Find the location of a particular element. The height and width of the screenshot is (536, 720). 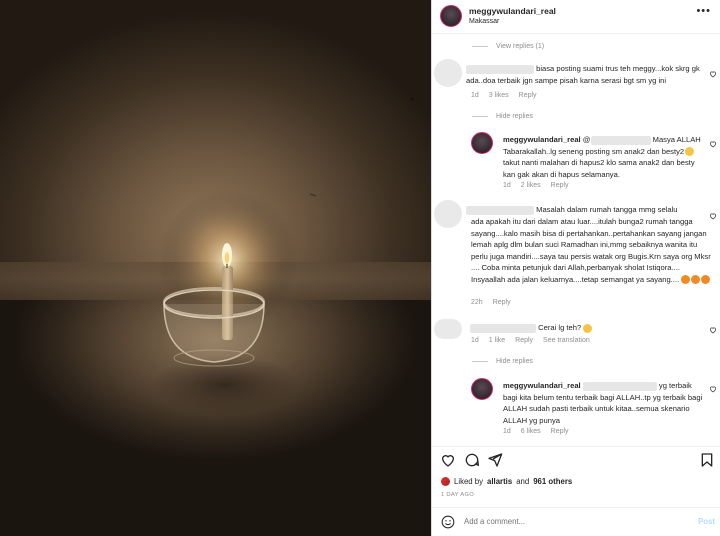

likes-summary: Liked by allartis and 961 others is located at coordinates (506, 481).